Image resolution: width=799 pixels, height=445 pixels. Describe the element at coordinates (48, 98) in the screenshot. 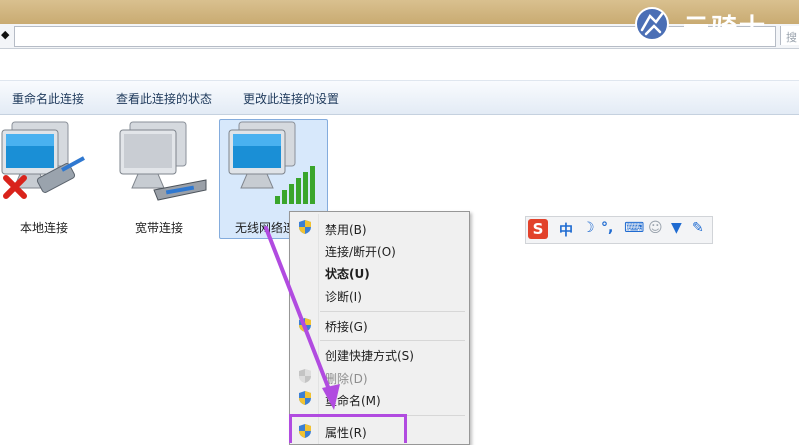

I see `rename-connection-button: 重命名此连接` at that location.